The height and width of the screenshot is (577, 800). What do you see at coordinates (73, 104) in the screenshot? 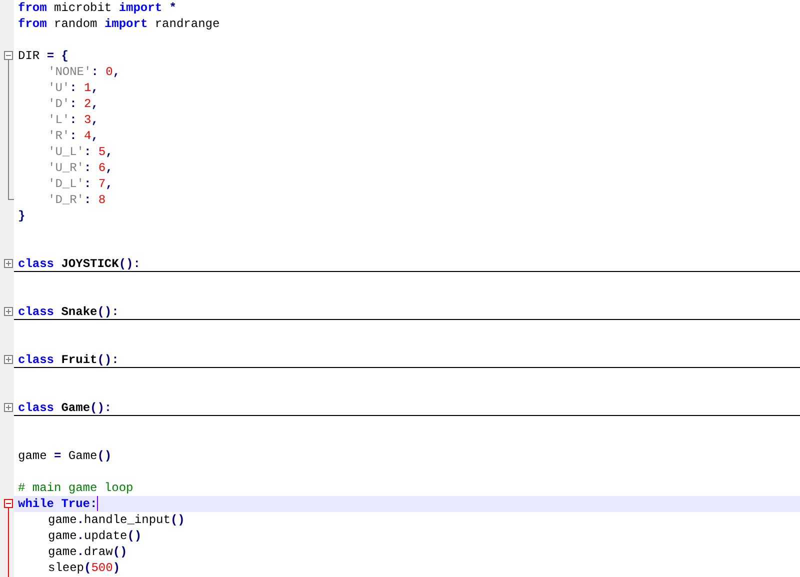
I see `code-line: 'D': 2,` at bounding box center [73, 104].